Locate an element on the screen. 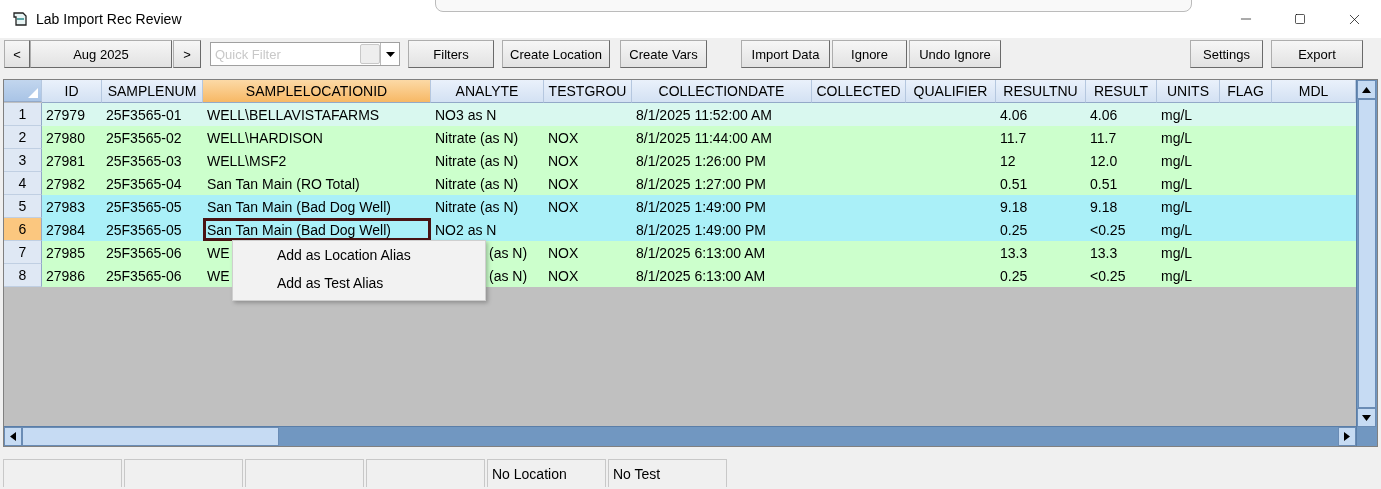 The height and width of the screenshot is (489, 1381). table-cell: 8/1/2025 6:13:00 AM is located at coordinates (701, 275).